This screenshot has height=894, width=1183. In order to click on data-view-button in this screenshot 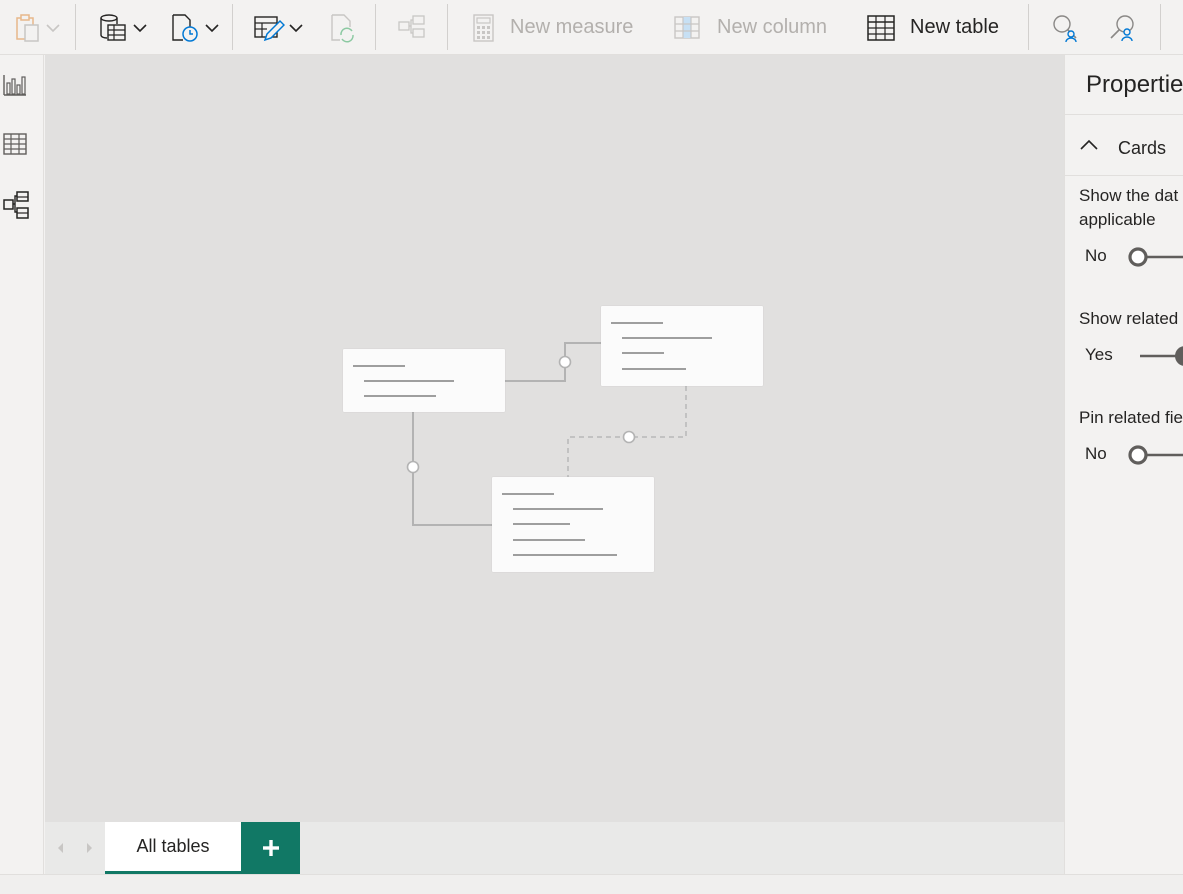, I will do `click(16, 145)`.